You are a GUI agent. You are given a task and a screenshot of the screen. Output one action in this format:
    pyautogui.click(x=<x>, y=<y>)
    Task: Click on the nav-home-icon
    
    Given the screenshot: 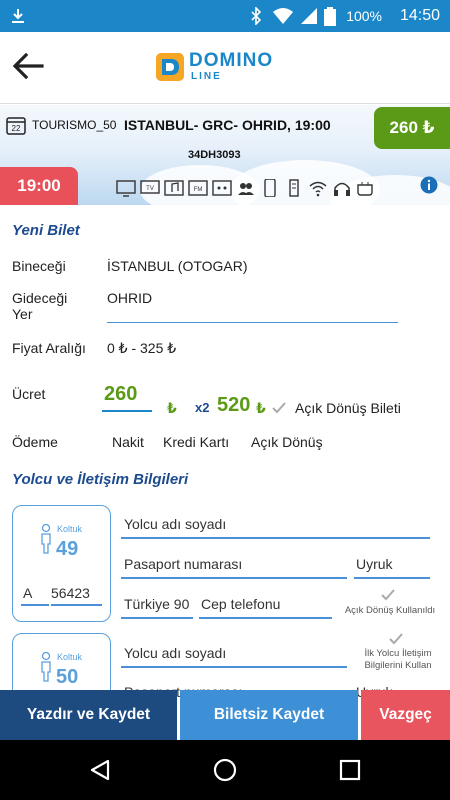 What is the action you would take?
    pyautogui.click(x=225, y=770)
    